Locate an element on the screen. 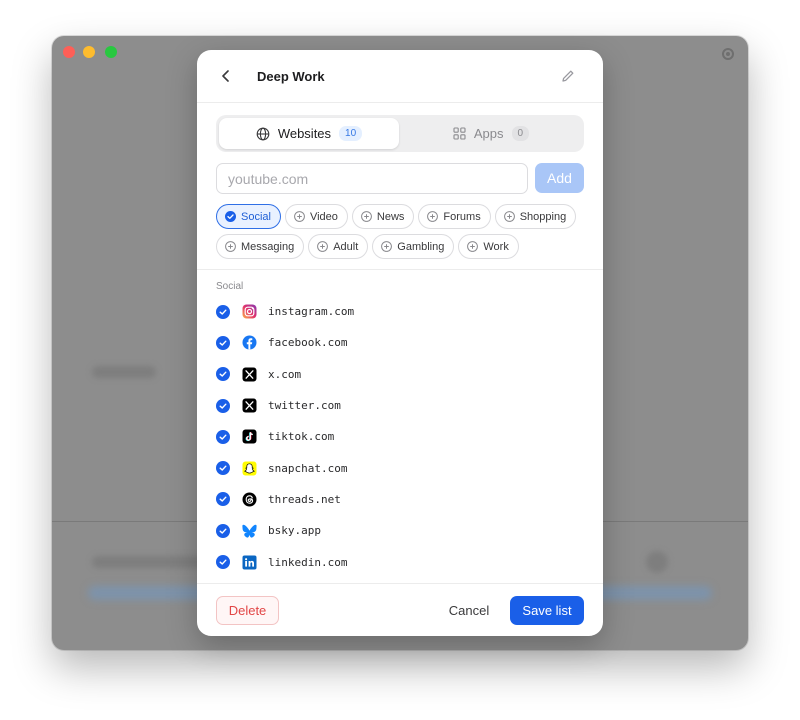 The width and height of the screenshot is (800, 720). list-item: twitter.com is located at coordinates (400, 405).